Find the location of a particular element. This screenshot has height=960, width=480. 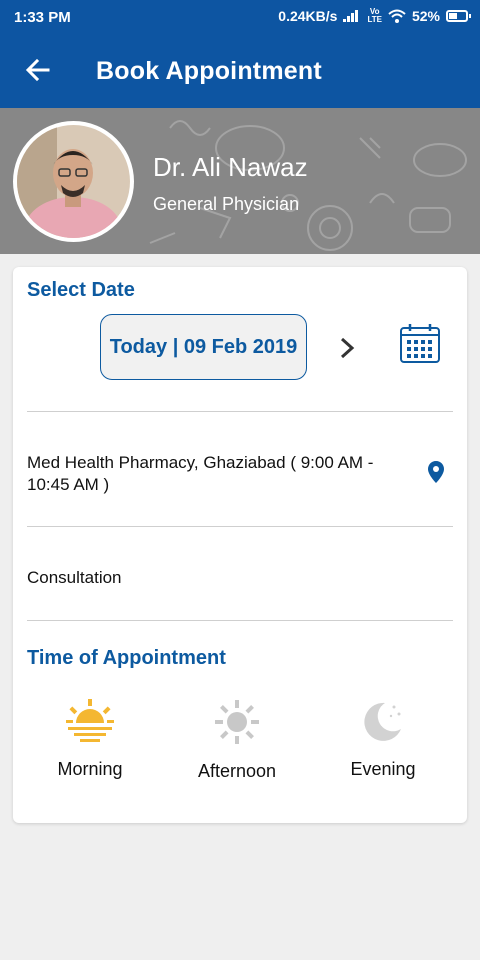

wifi-icon is located at coordinates (397, 16).